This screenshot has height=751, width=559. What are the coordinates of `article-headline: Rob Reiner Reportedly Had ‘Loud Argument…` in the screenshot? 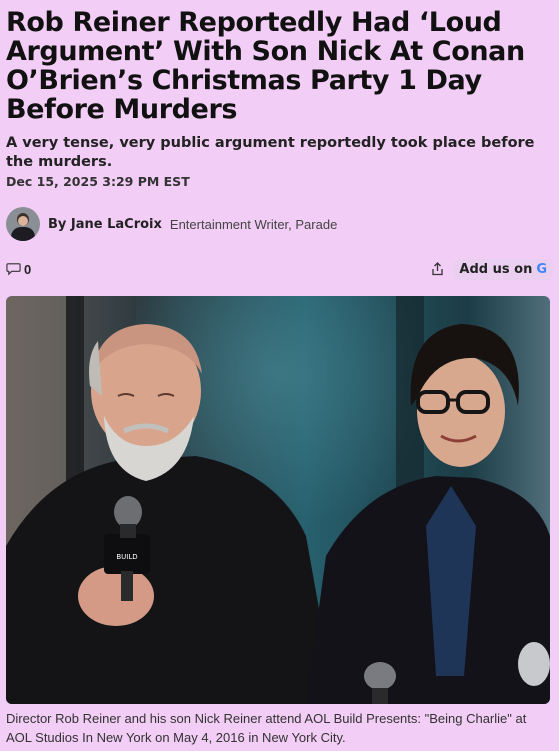 It's located at (265, 66).